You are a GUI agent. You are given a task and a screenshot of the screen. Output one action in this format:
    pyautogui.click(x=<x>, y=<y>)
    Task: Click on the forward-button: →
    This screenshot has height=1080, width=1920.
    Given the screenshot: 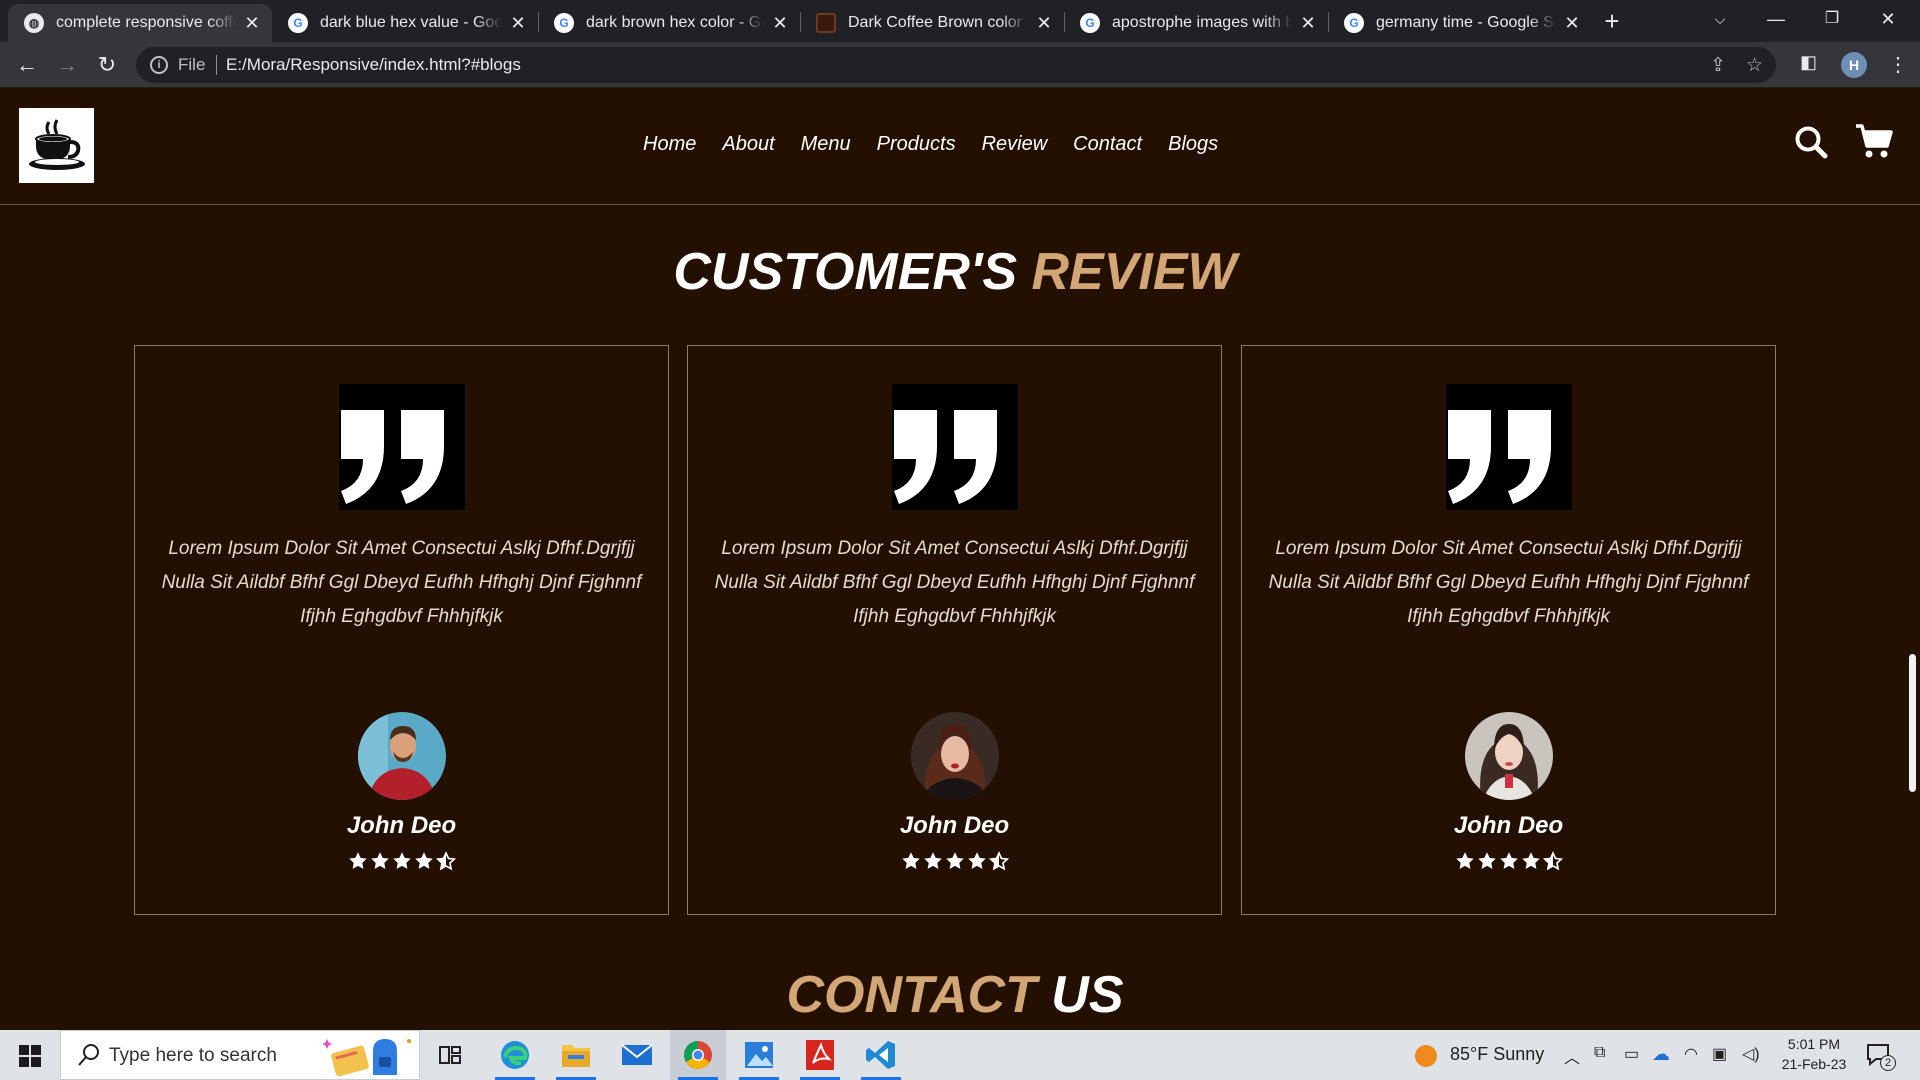 What is the action you would take?
    pyautogui.click(x=67, y=65)
    